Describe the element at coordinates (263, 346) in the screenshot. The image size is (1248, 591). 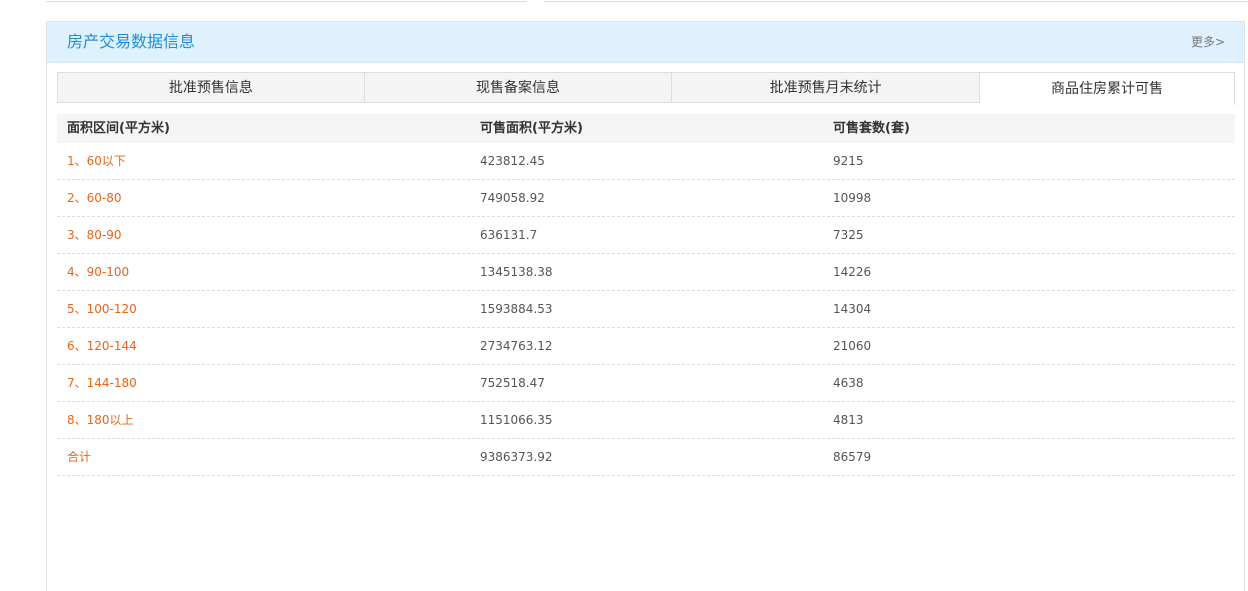
I see `area-range-cell: 6、120-144` at that location.